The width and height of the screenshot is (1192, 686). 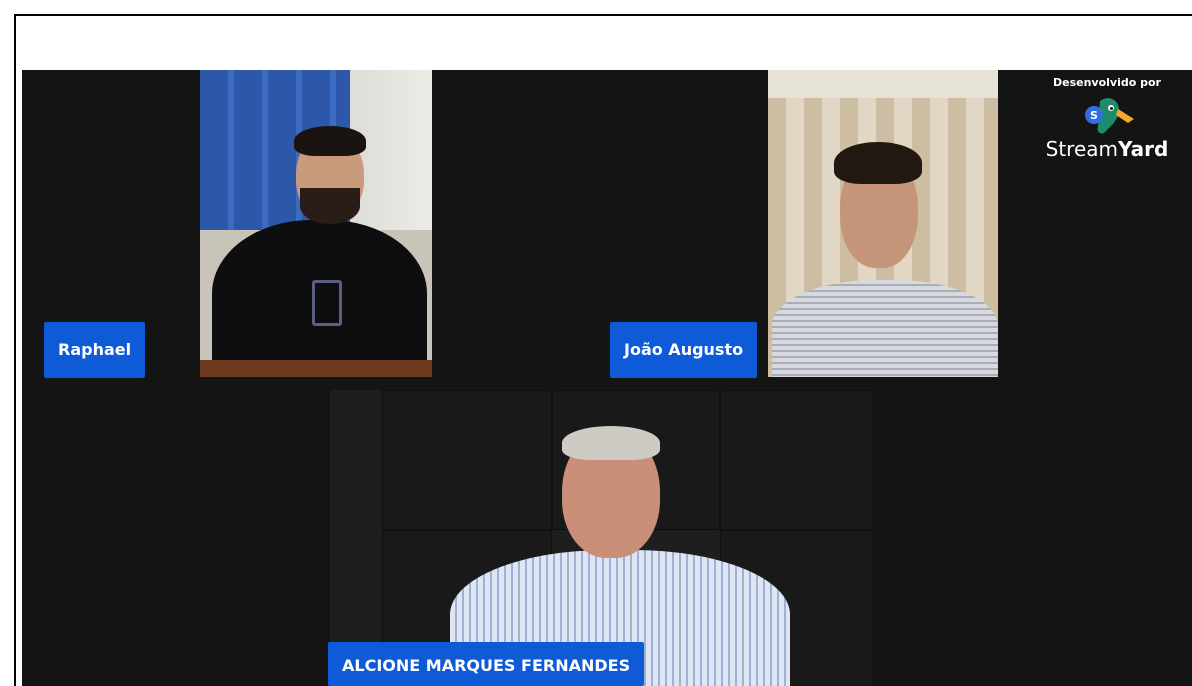 What do you see at coordinates (883, 84) in the screenshot?
I see `ceiling` at bounding box center [883, 84].